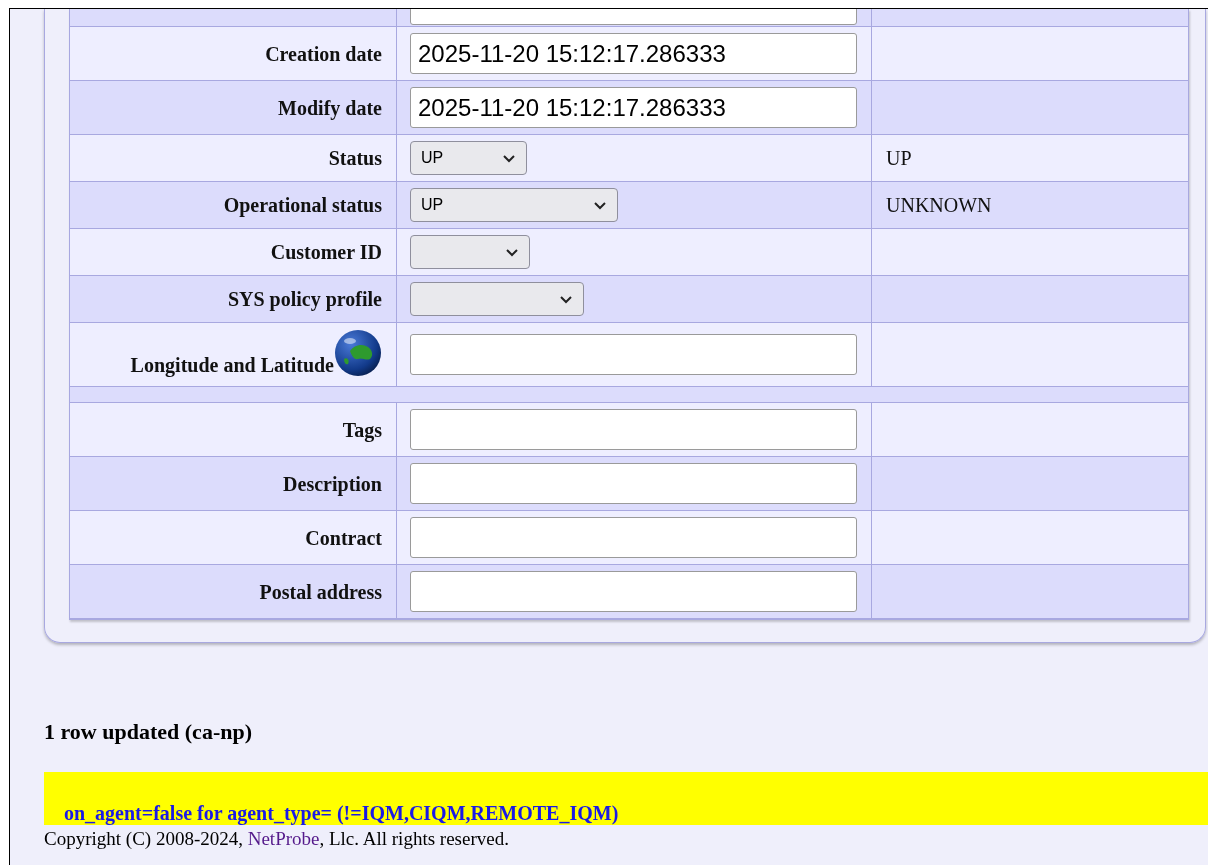 The width and height of the screenshot is (1208, 865). What do you see at coordinates (358, 353) in the screenshot?
I see `globe-icon` at bounding box center [358, 353].